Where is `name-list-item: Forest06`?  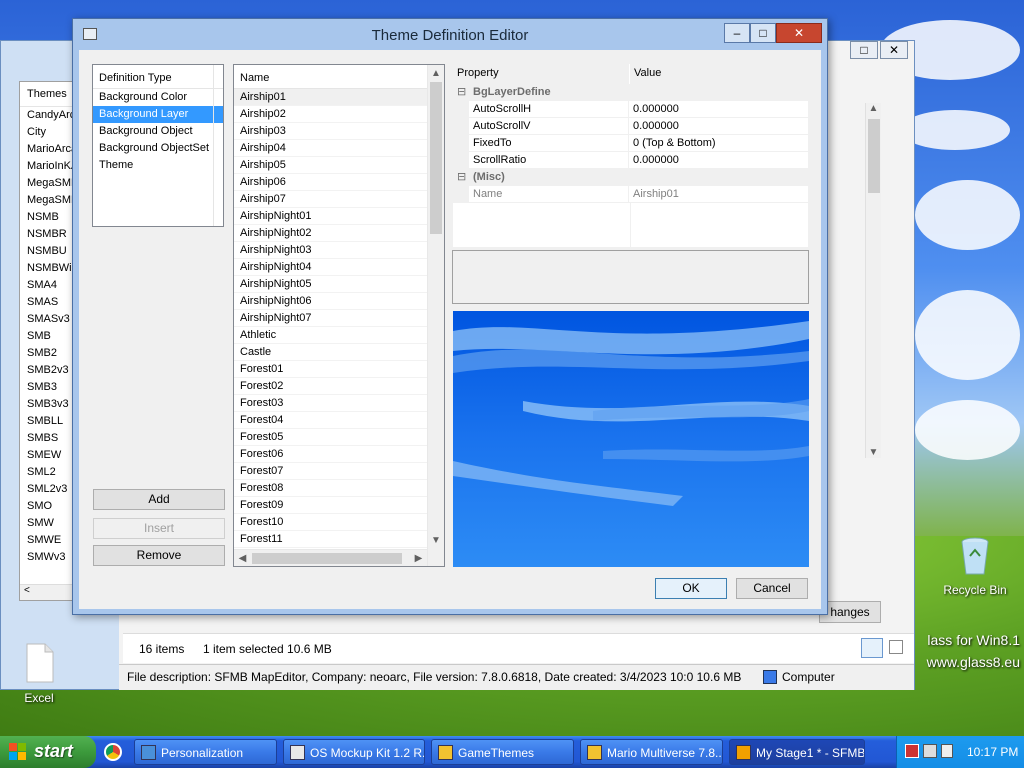
name-list-item: Forest06 is located at coordinates (339, 454).